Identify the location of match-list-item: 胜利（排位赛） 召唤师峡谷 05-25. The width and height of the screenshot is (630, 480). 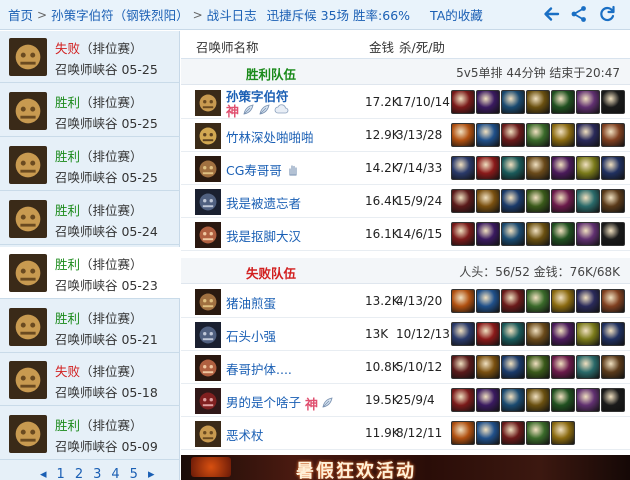
(90, 111).